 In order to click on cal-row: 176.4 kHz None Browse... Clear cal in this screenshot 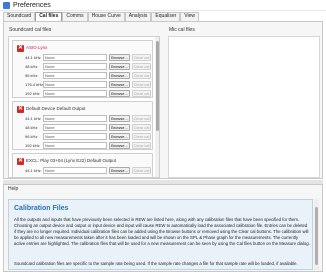, I will do `click(88, 84)`.